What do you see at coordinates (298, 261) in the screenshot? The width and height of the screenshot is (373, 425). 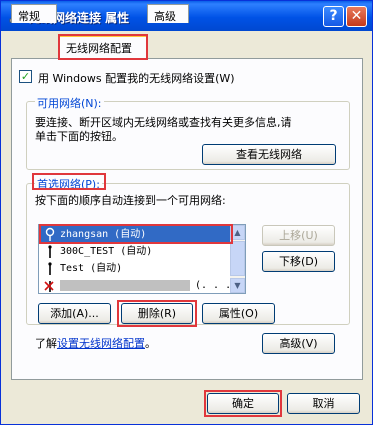 I see `move-down-button: 下移(D)` at bounding box center [298, 261].